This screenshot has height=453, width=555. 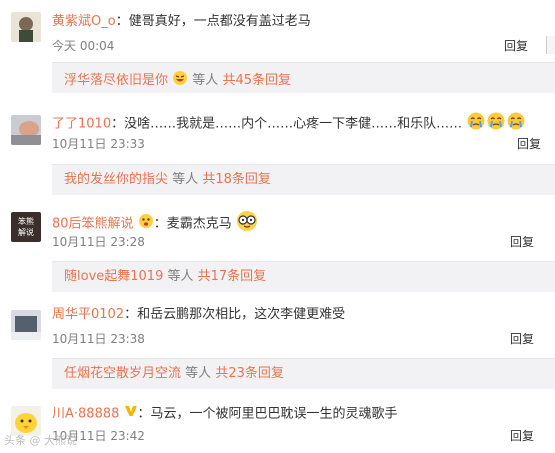 I want to click on comment-time: 10月11日 23:33, so click(x=98, y=144).